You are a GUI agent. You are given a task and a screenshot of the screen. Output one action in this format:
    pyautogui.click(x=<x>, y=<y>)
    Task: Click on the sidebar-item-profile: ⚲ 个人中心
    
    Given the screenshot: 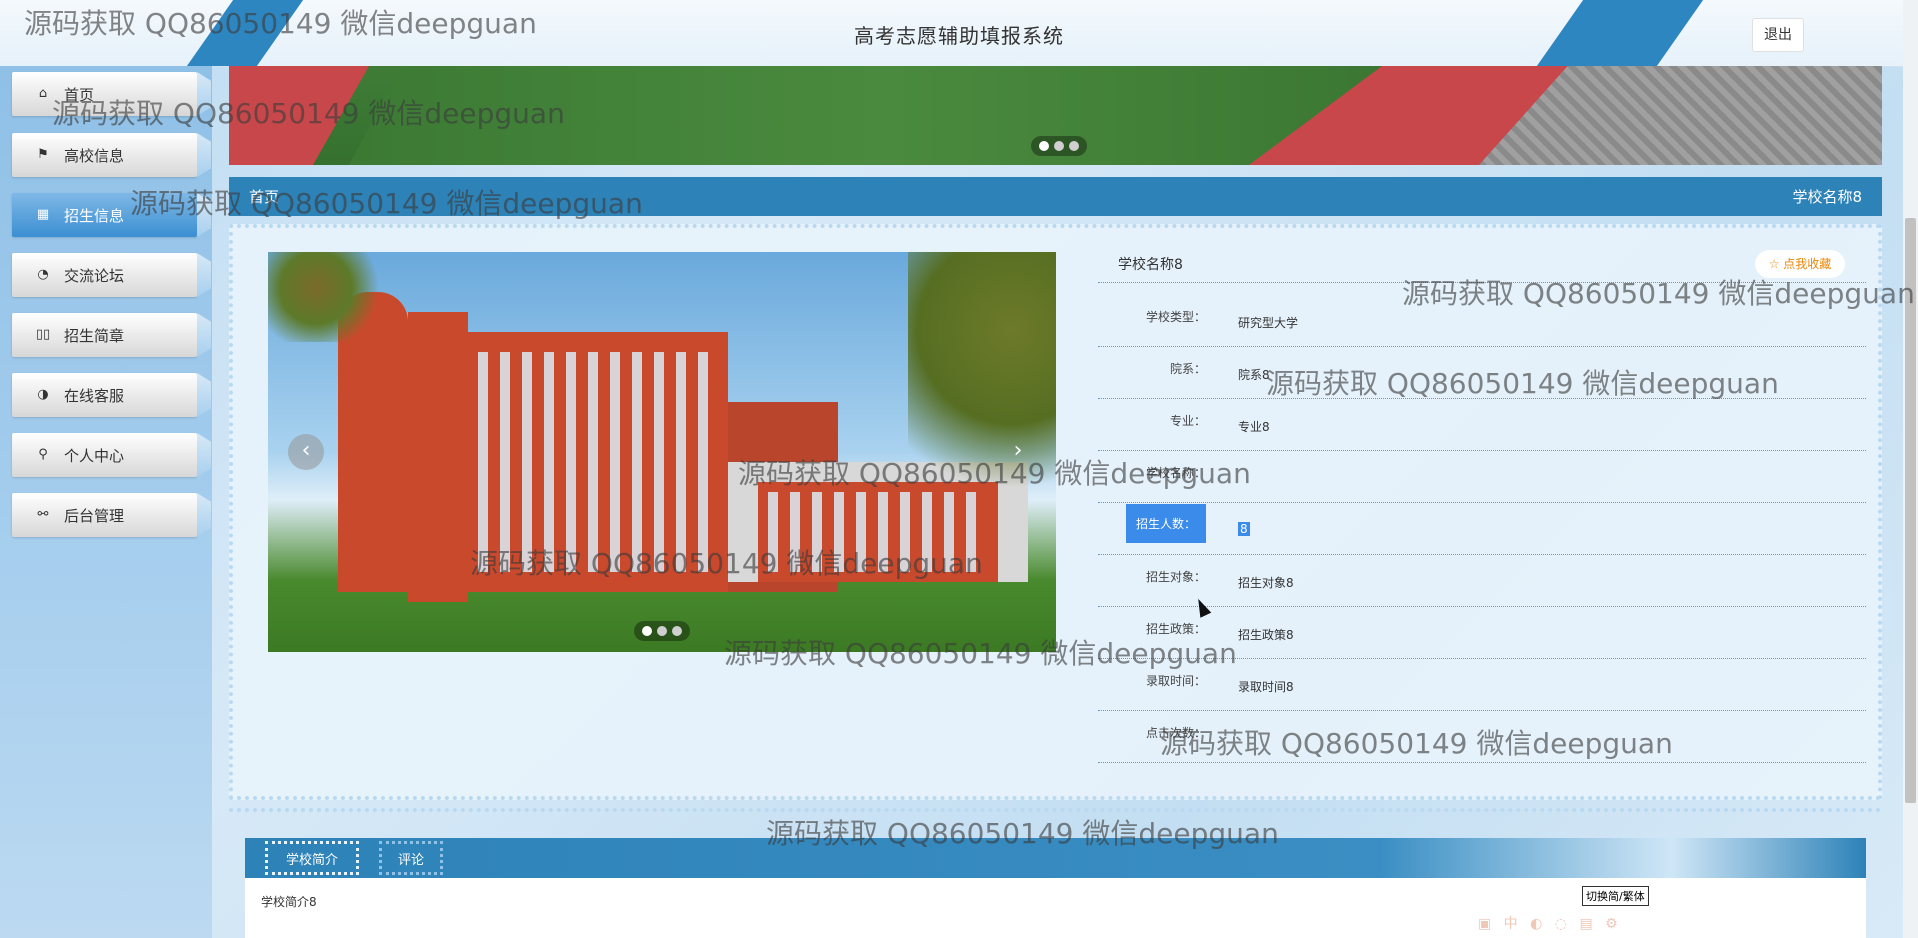 What is the action you would take?
    pyautogui.click(x=104, y=455)
    